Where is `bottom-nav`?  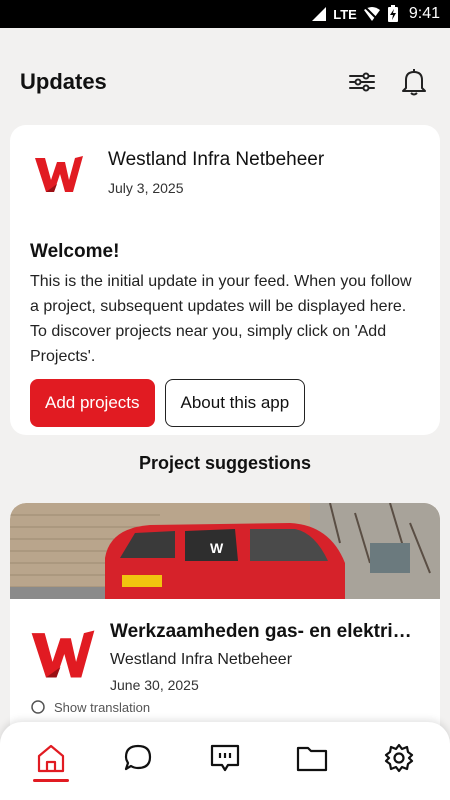
bottom-nav is located at coordinates (225, 761).